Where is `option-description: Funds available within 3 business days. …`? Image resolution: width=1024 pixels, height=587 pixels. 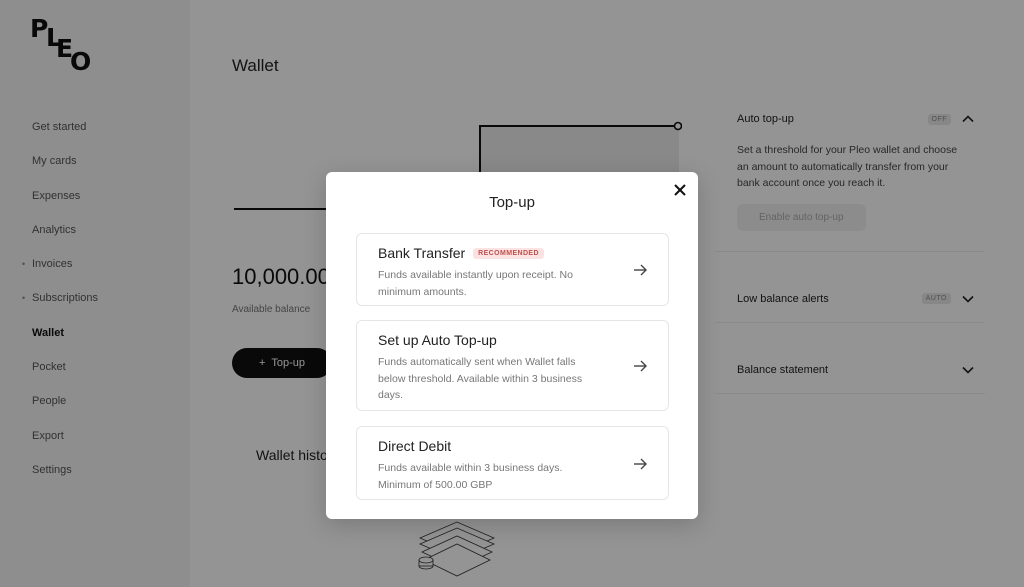 option-description: Funds available within 3 business days. … is located at coordinates (470, 476).